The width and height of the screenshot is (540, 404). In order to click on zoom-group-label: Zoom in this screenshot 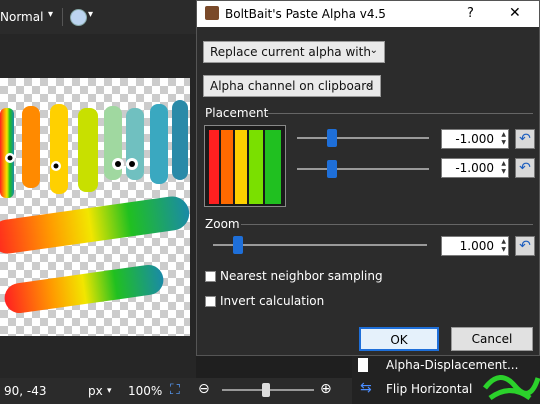, I will do `click(222, 224)`.